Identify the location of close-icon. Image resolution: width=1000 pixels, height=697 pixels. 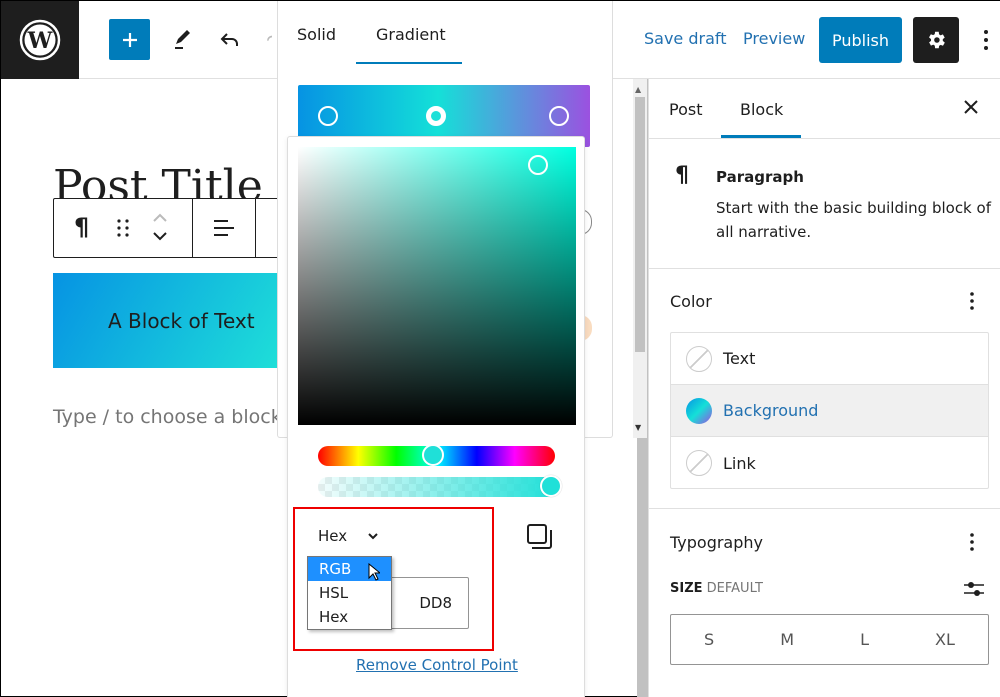
(971, 107).